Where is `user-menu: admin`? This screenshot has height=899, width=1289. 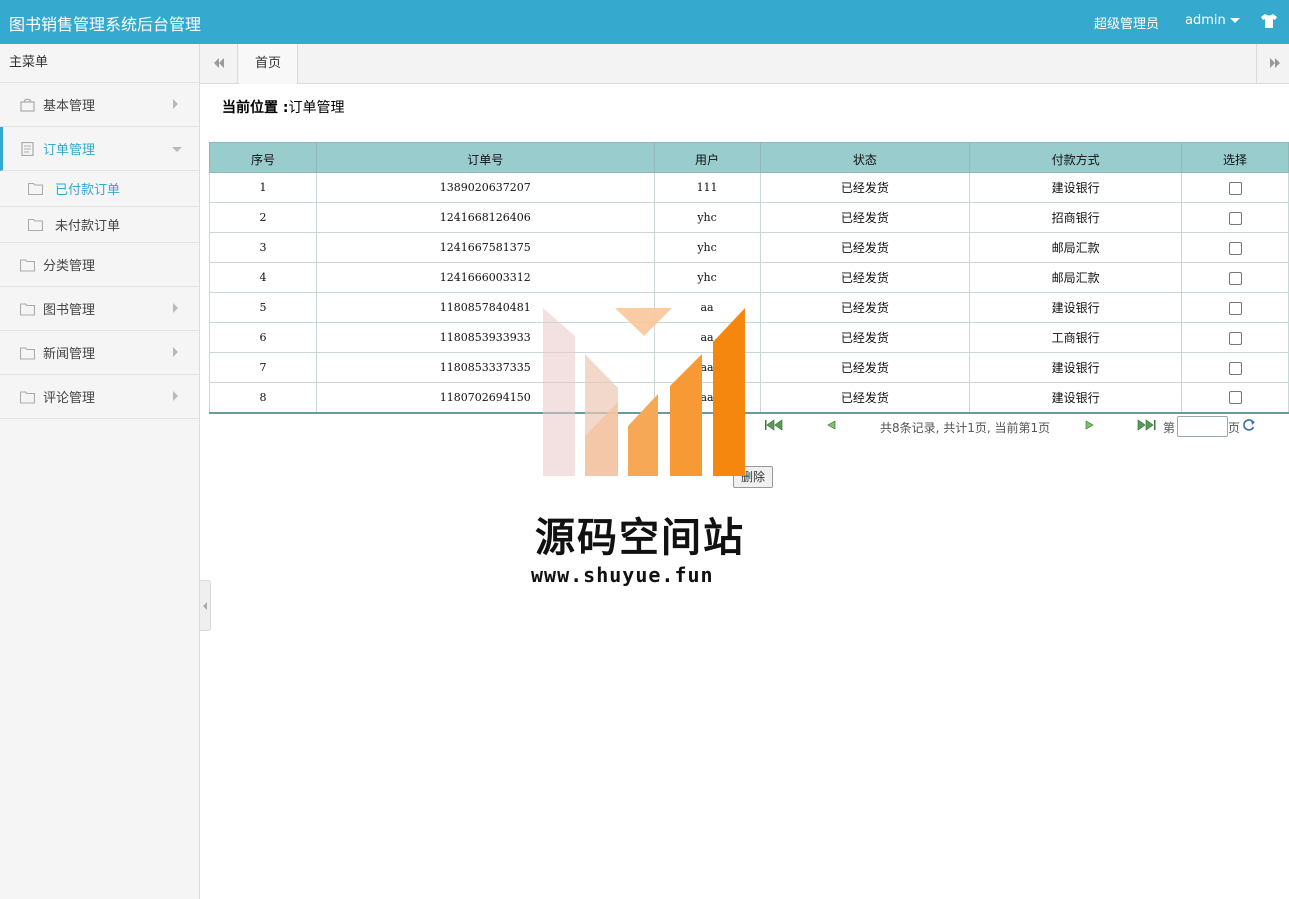
user-menu: admin is located at coordinates (1205, 20).